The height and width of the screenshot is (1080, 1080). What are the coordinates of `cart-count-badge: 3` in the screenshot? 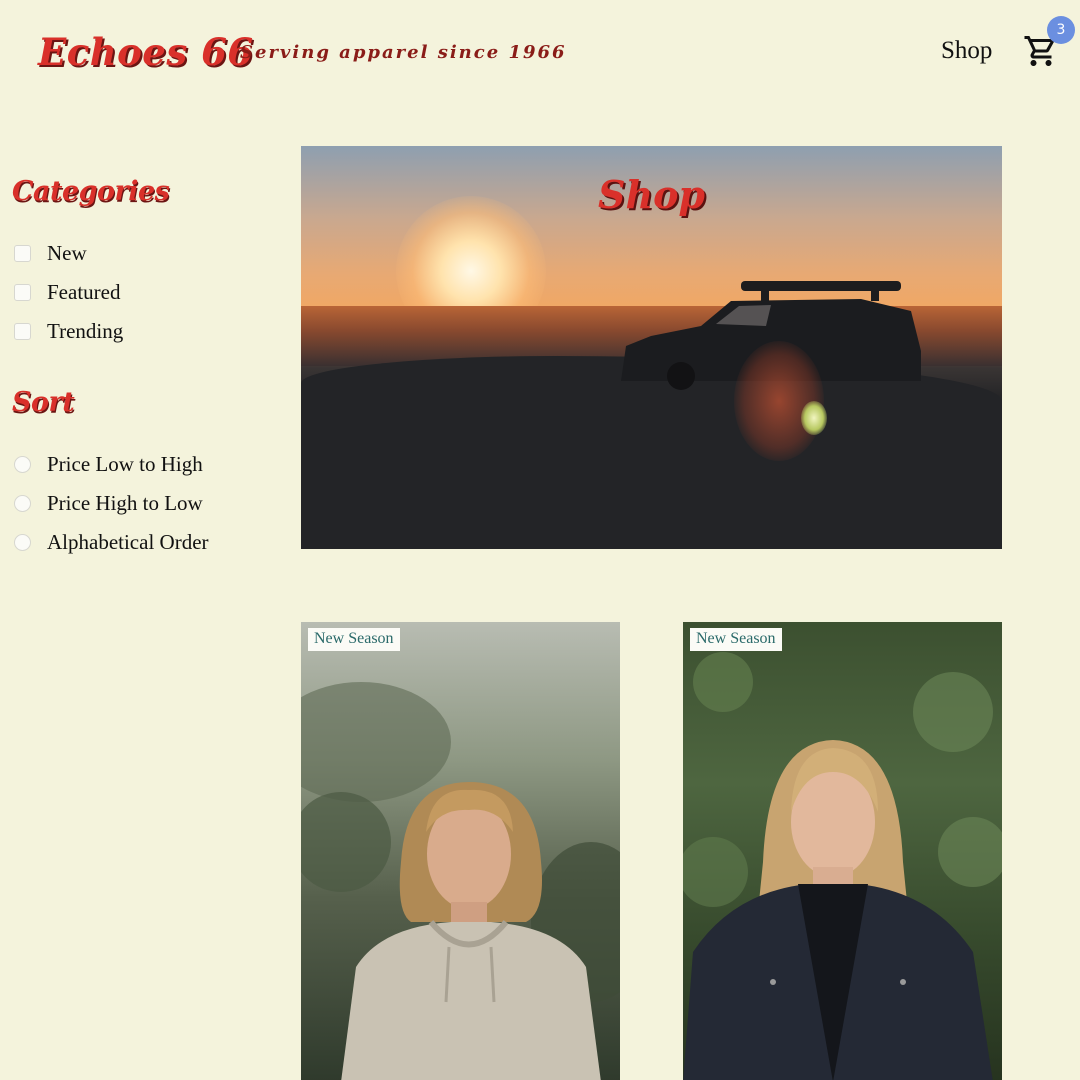 It's located at (1061, 30).